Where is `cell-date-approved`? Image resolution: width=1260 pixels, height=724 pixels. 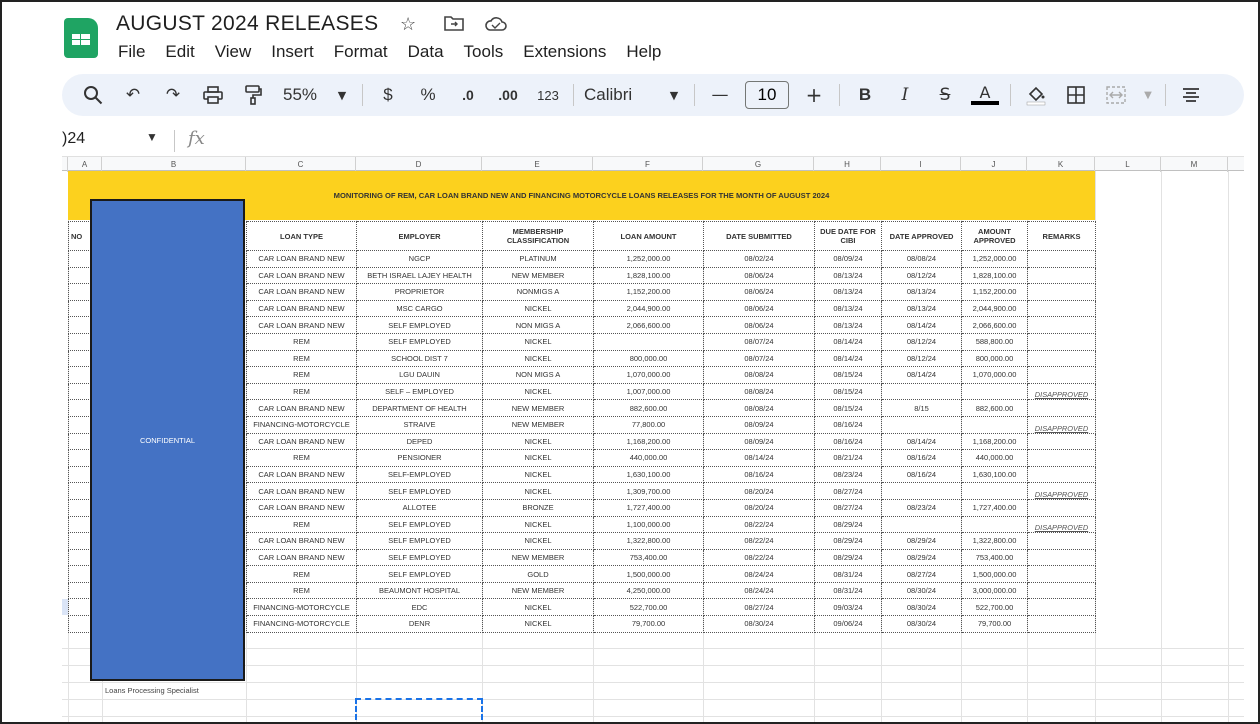
cell-date-approved is located at coordinates (921, 391).